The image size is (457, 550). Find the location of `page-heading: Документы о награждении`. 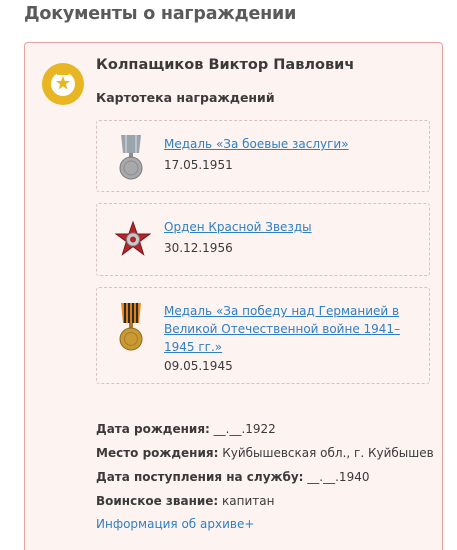

page-heading: Документы о награждении is located at coordinates (160, 14).